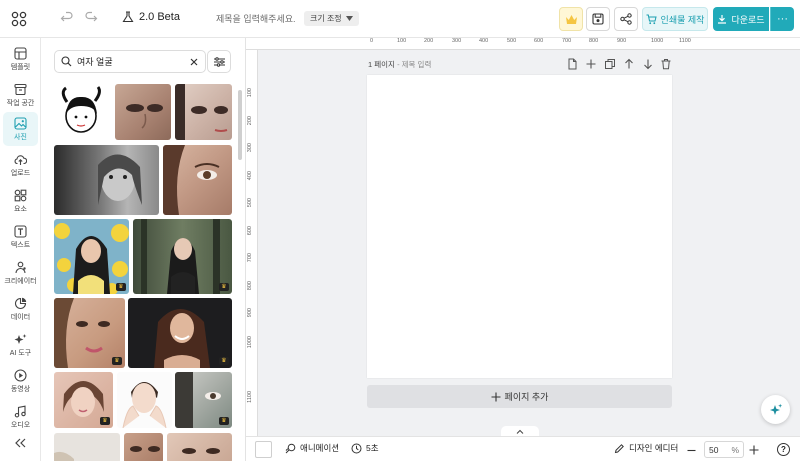 The image size is (800, 461). I want to click on ruler-label: 900, so click(622, 41).